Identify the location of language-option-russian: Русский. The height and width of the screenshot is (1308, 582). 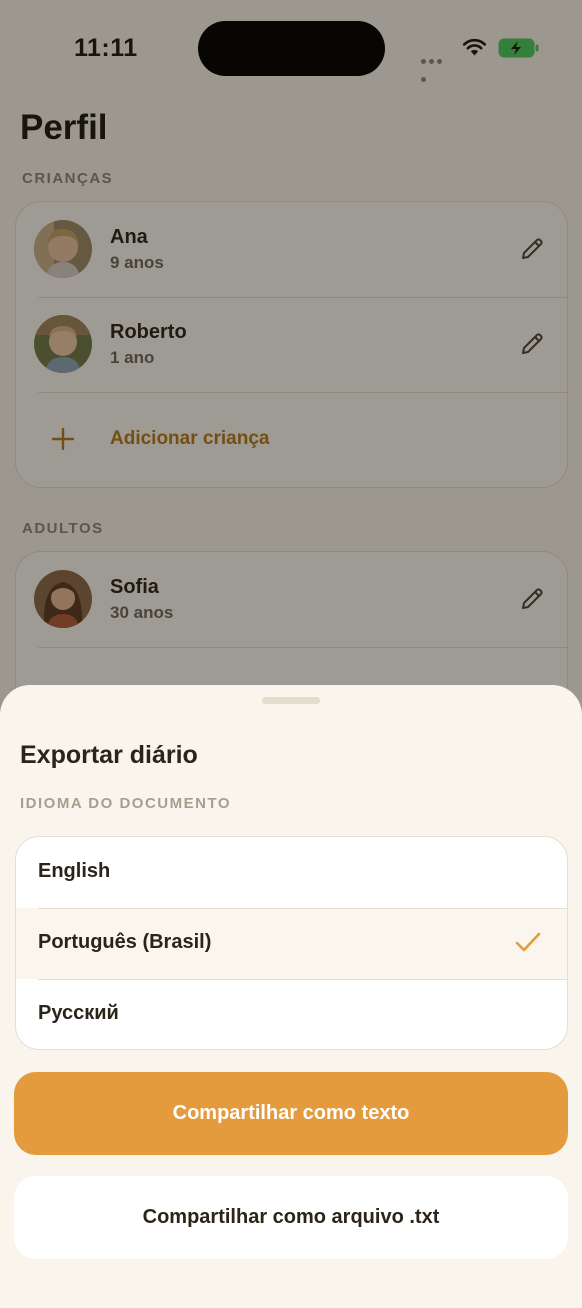
(291, 1014).